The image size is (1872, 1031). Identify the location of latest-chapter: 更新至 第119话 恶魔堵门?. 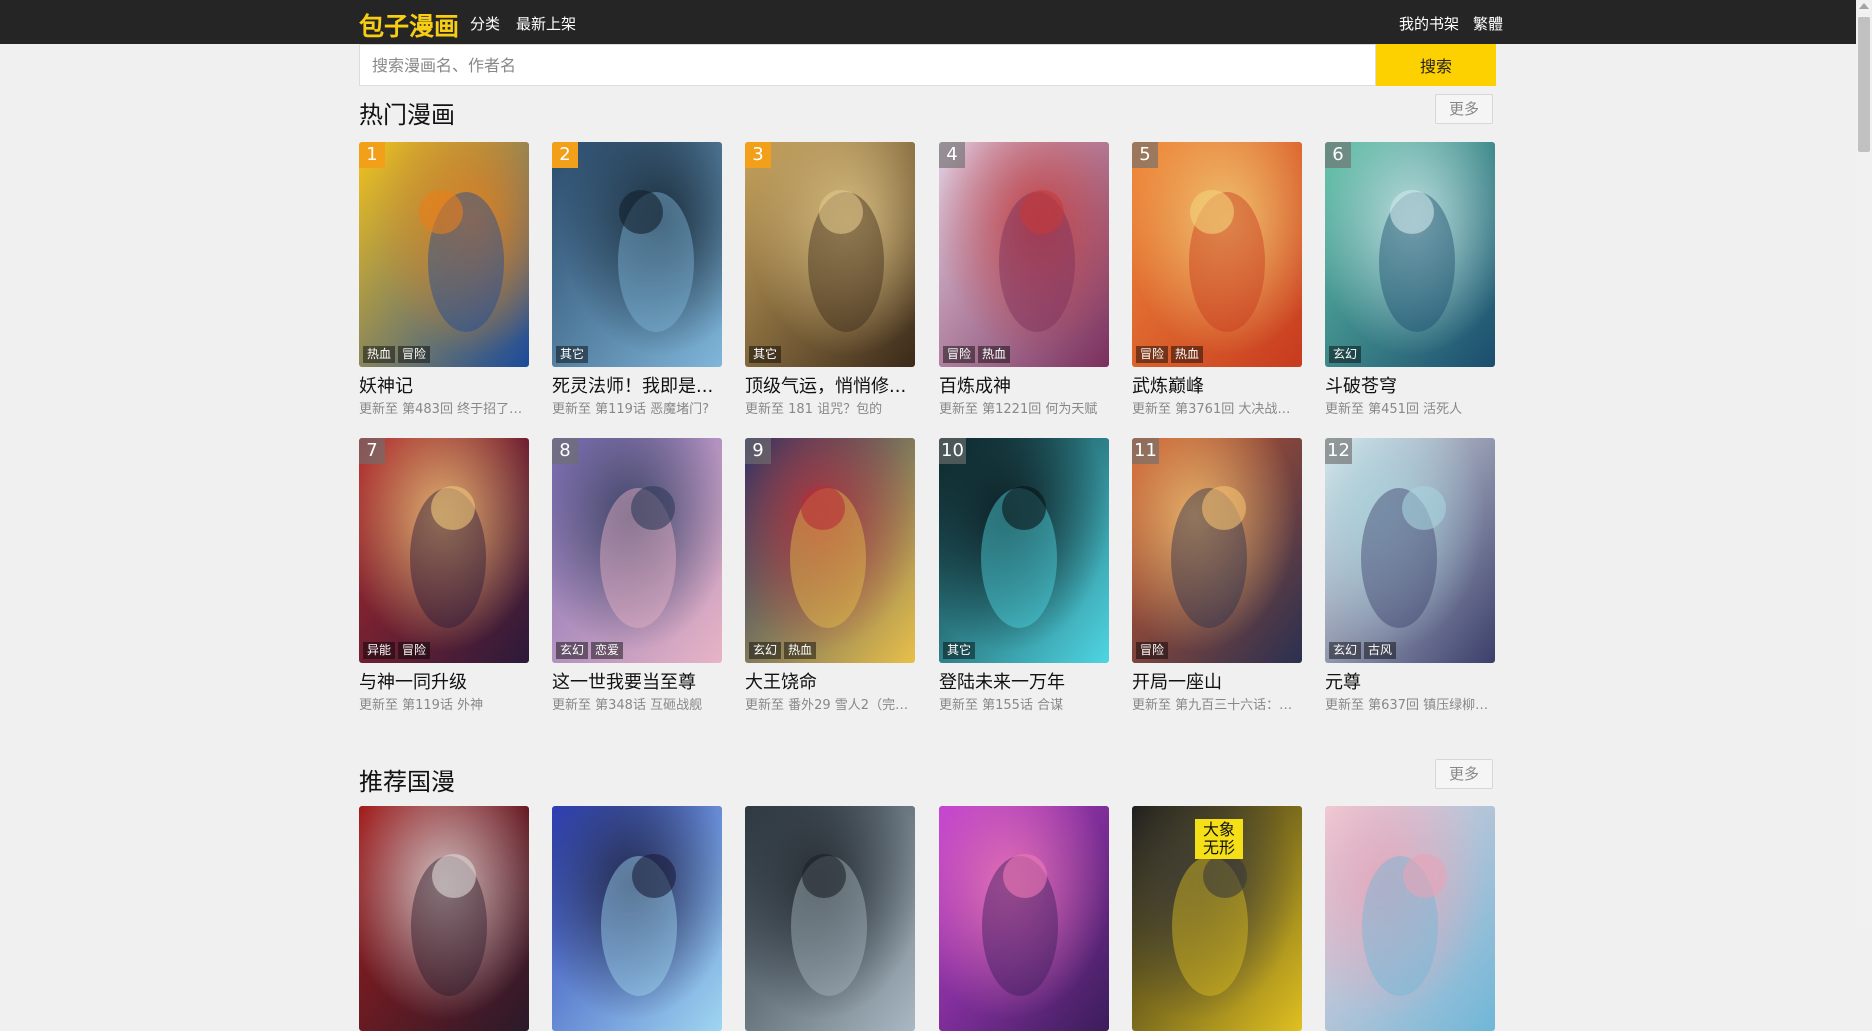
(637, 407).